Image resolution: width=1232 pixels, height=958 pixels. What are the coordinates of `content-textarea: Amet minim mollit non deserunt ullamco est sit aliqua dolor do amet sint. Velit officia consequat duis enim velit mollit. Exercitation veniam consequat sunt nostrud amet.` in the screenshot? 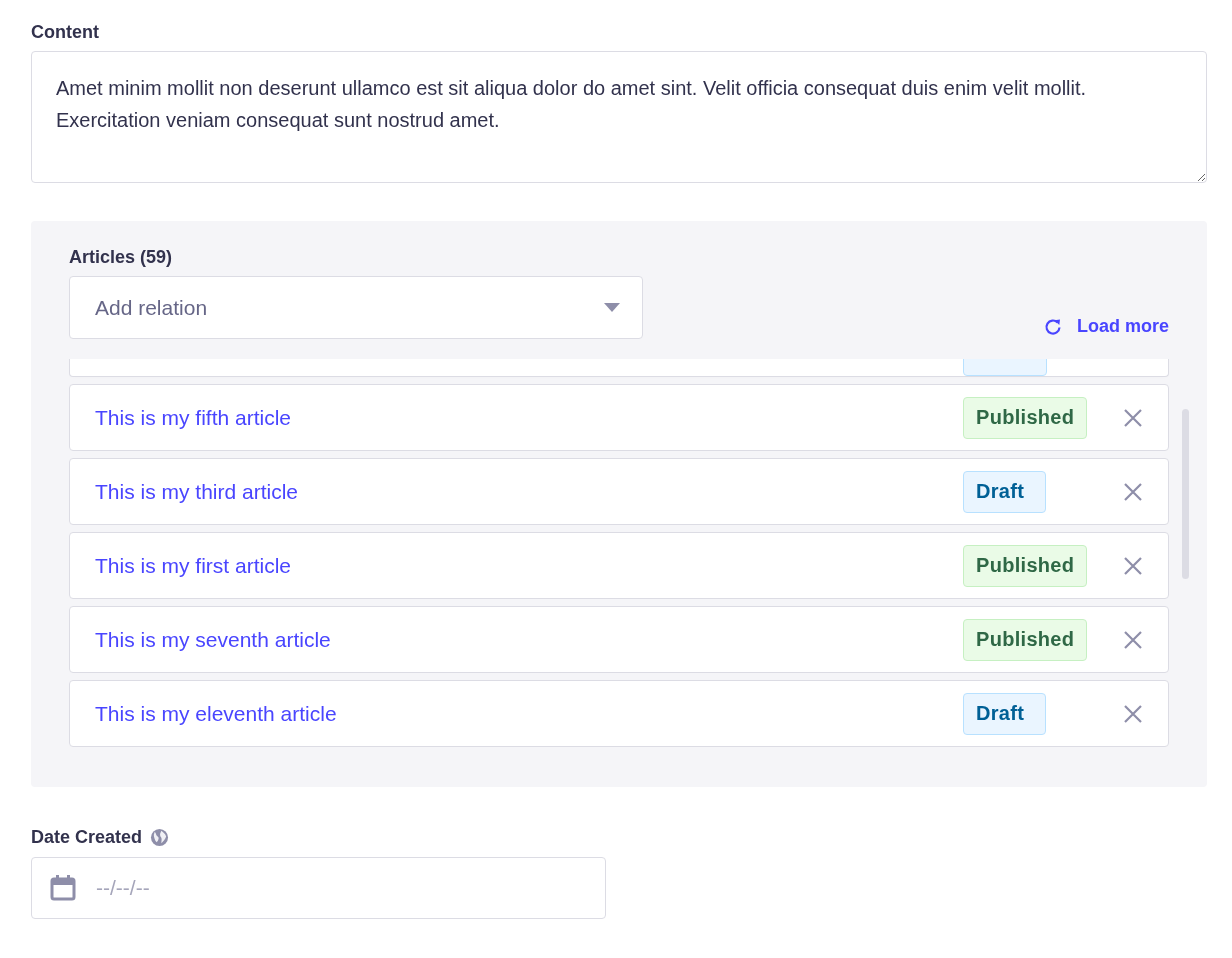 It's located at (619, 117).